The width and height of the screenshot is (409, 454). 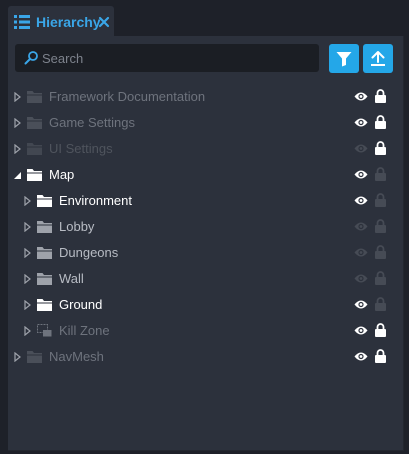 What do you see at coordinates (177, 58) in the screenshot?
I see `search-input` at bounding box center [177, 58].